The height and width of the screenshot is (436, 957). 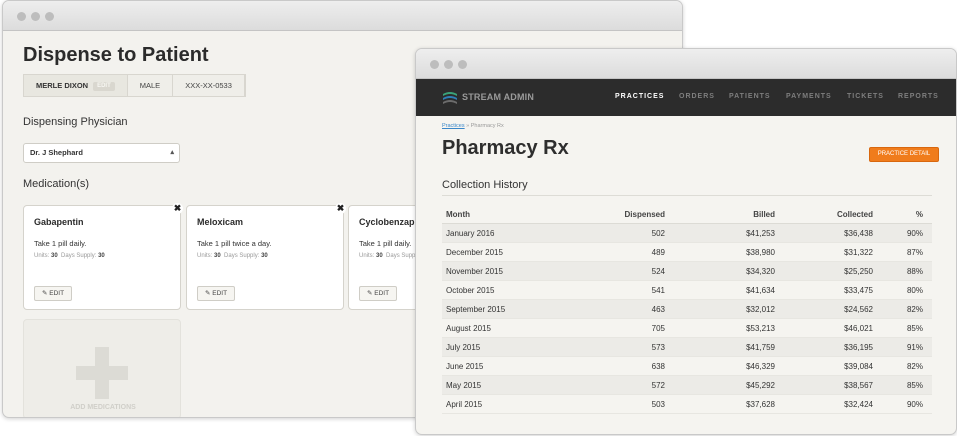 I want to click on table-row: December 2015 489 $38,980 $31,322 87%, so click(x=687, y=252).